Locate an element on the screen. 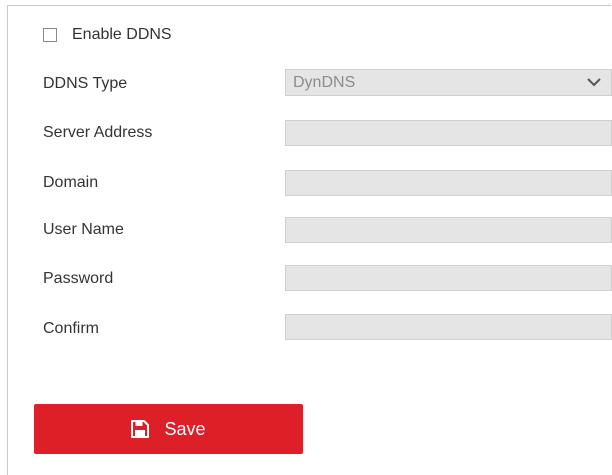 This screenshot has width=612, height=475. confirm-password-label: Confirm is located at coordinates (71, 328).